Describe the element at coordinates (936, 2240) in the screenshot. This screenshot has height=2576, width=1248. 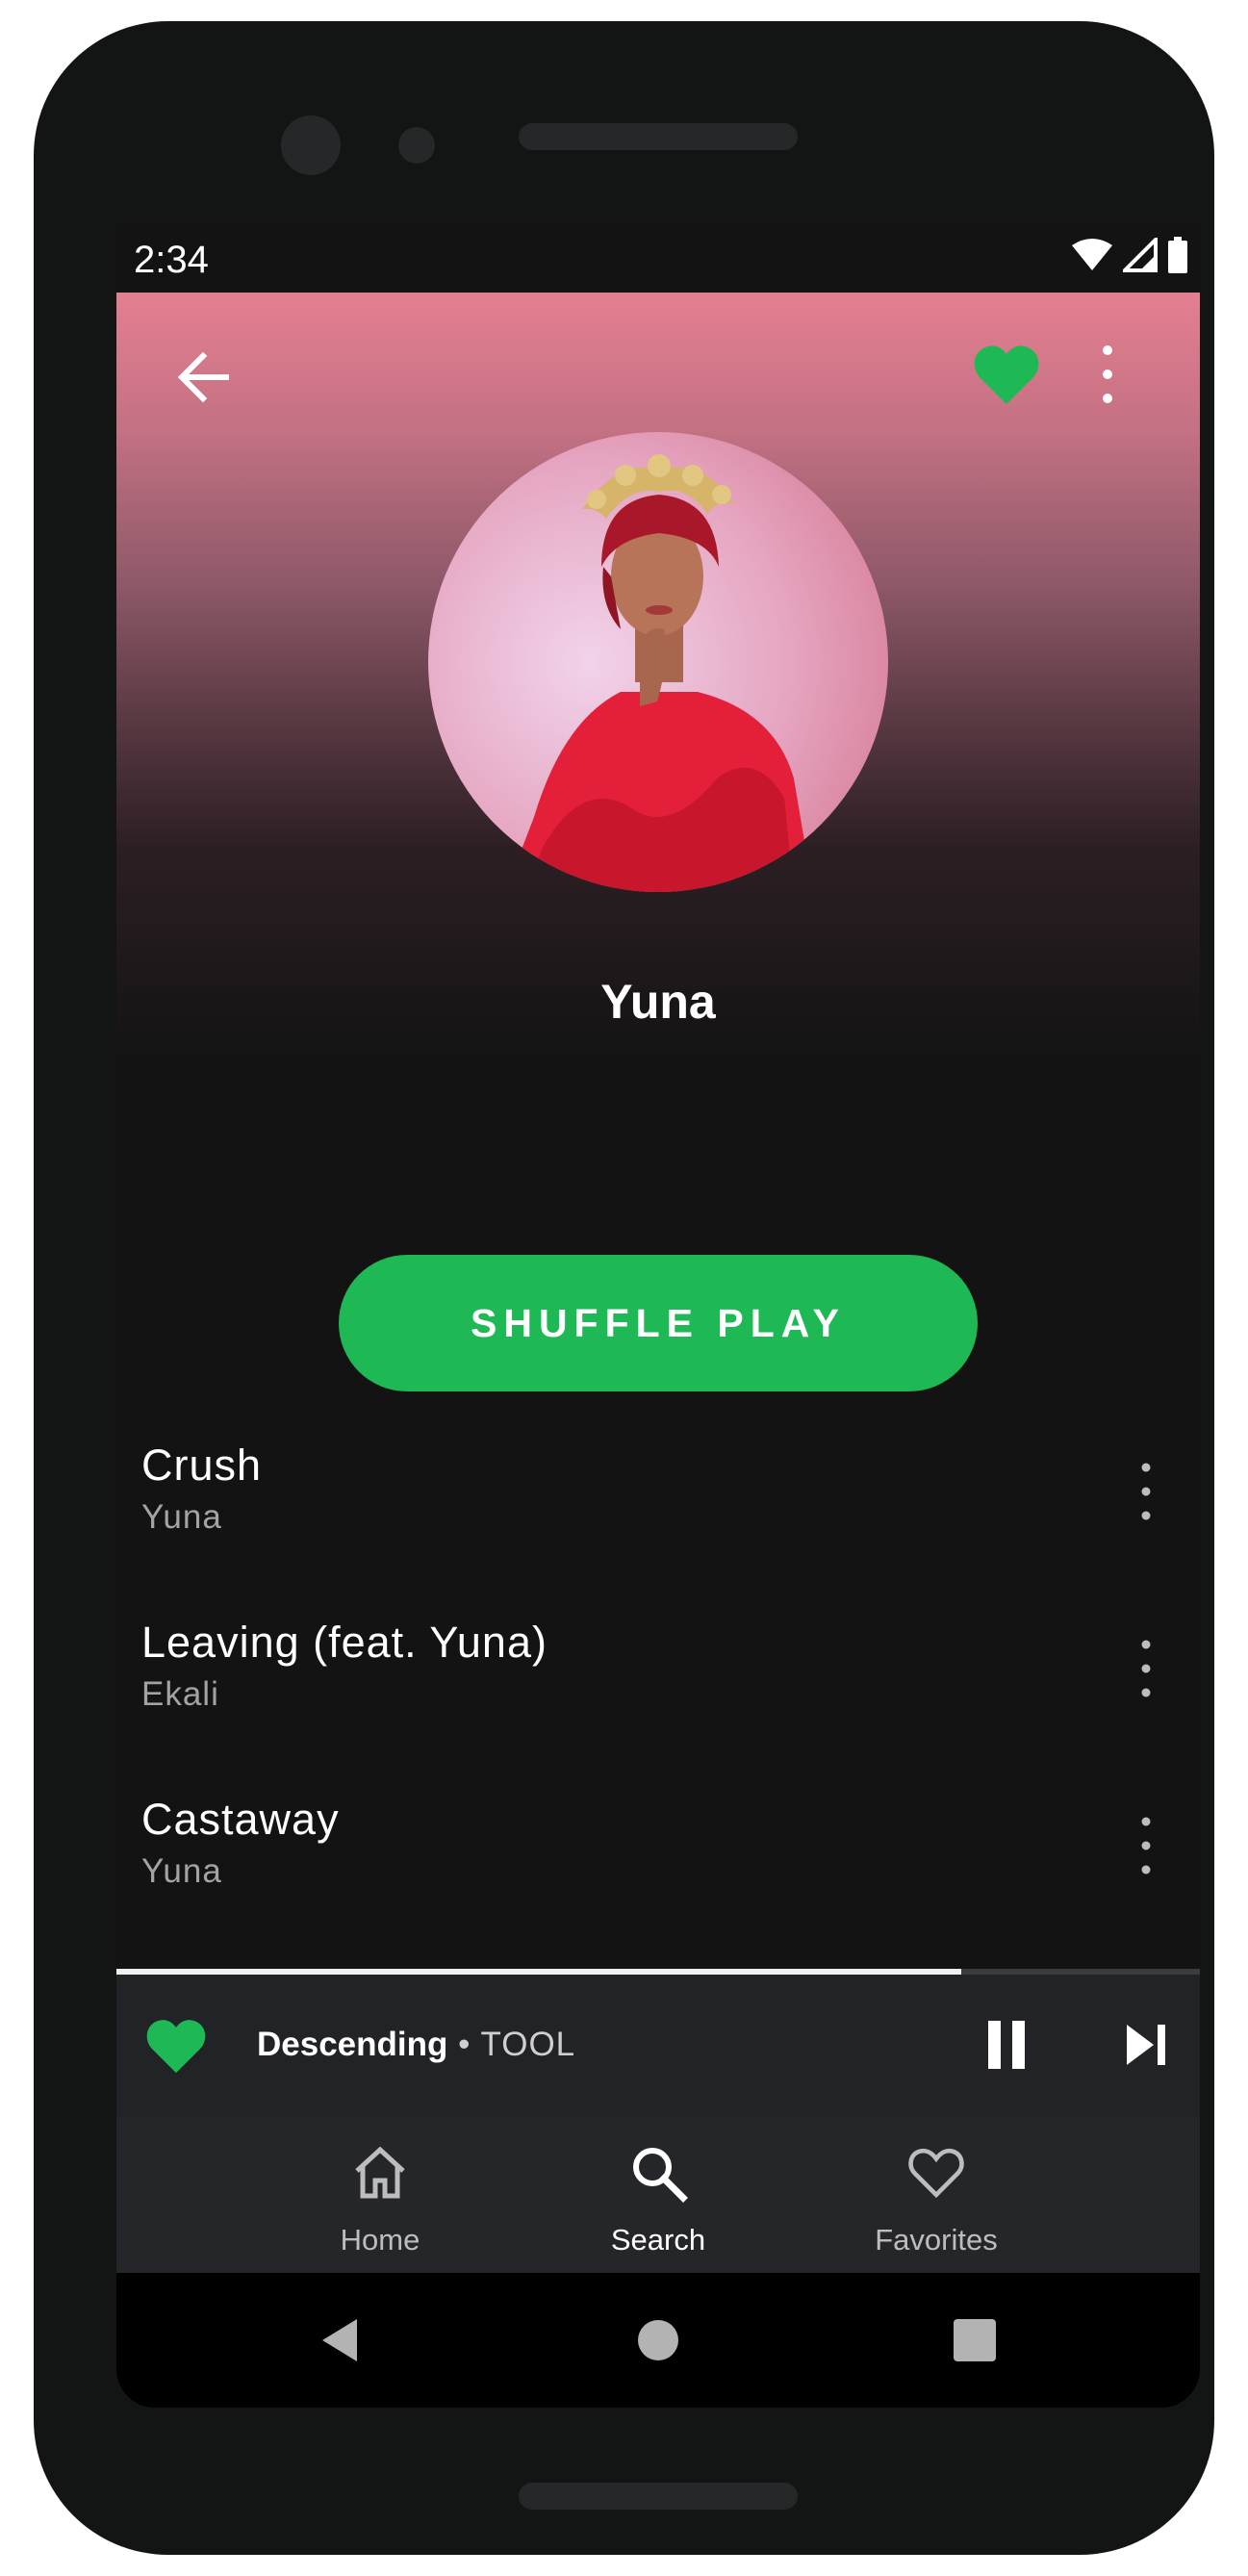
I see `nav-favorites-label: Favorites` at that location.